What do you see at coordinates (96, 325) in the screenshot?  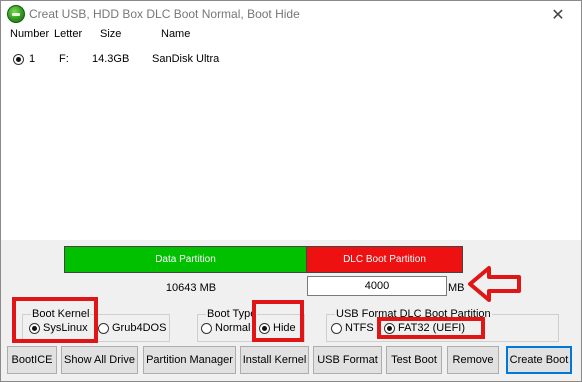 I see `boot-kernel-group: Boot Kernel SysLinux Grub4DOS` at bounding box center [96, 325].